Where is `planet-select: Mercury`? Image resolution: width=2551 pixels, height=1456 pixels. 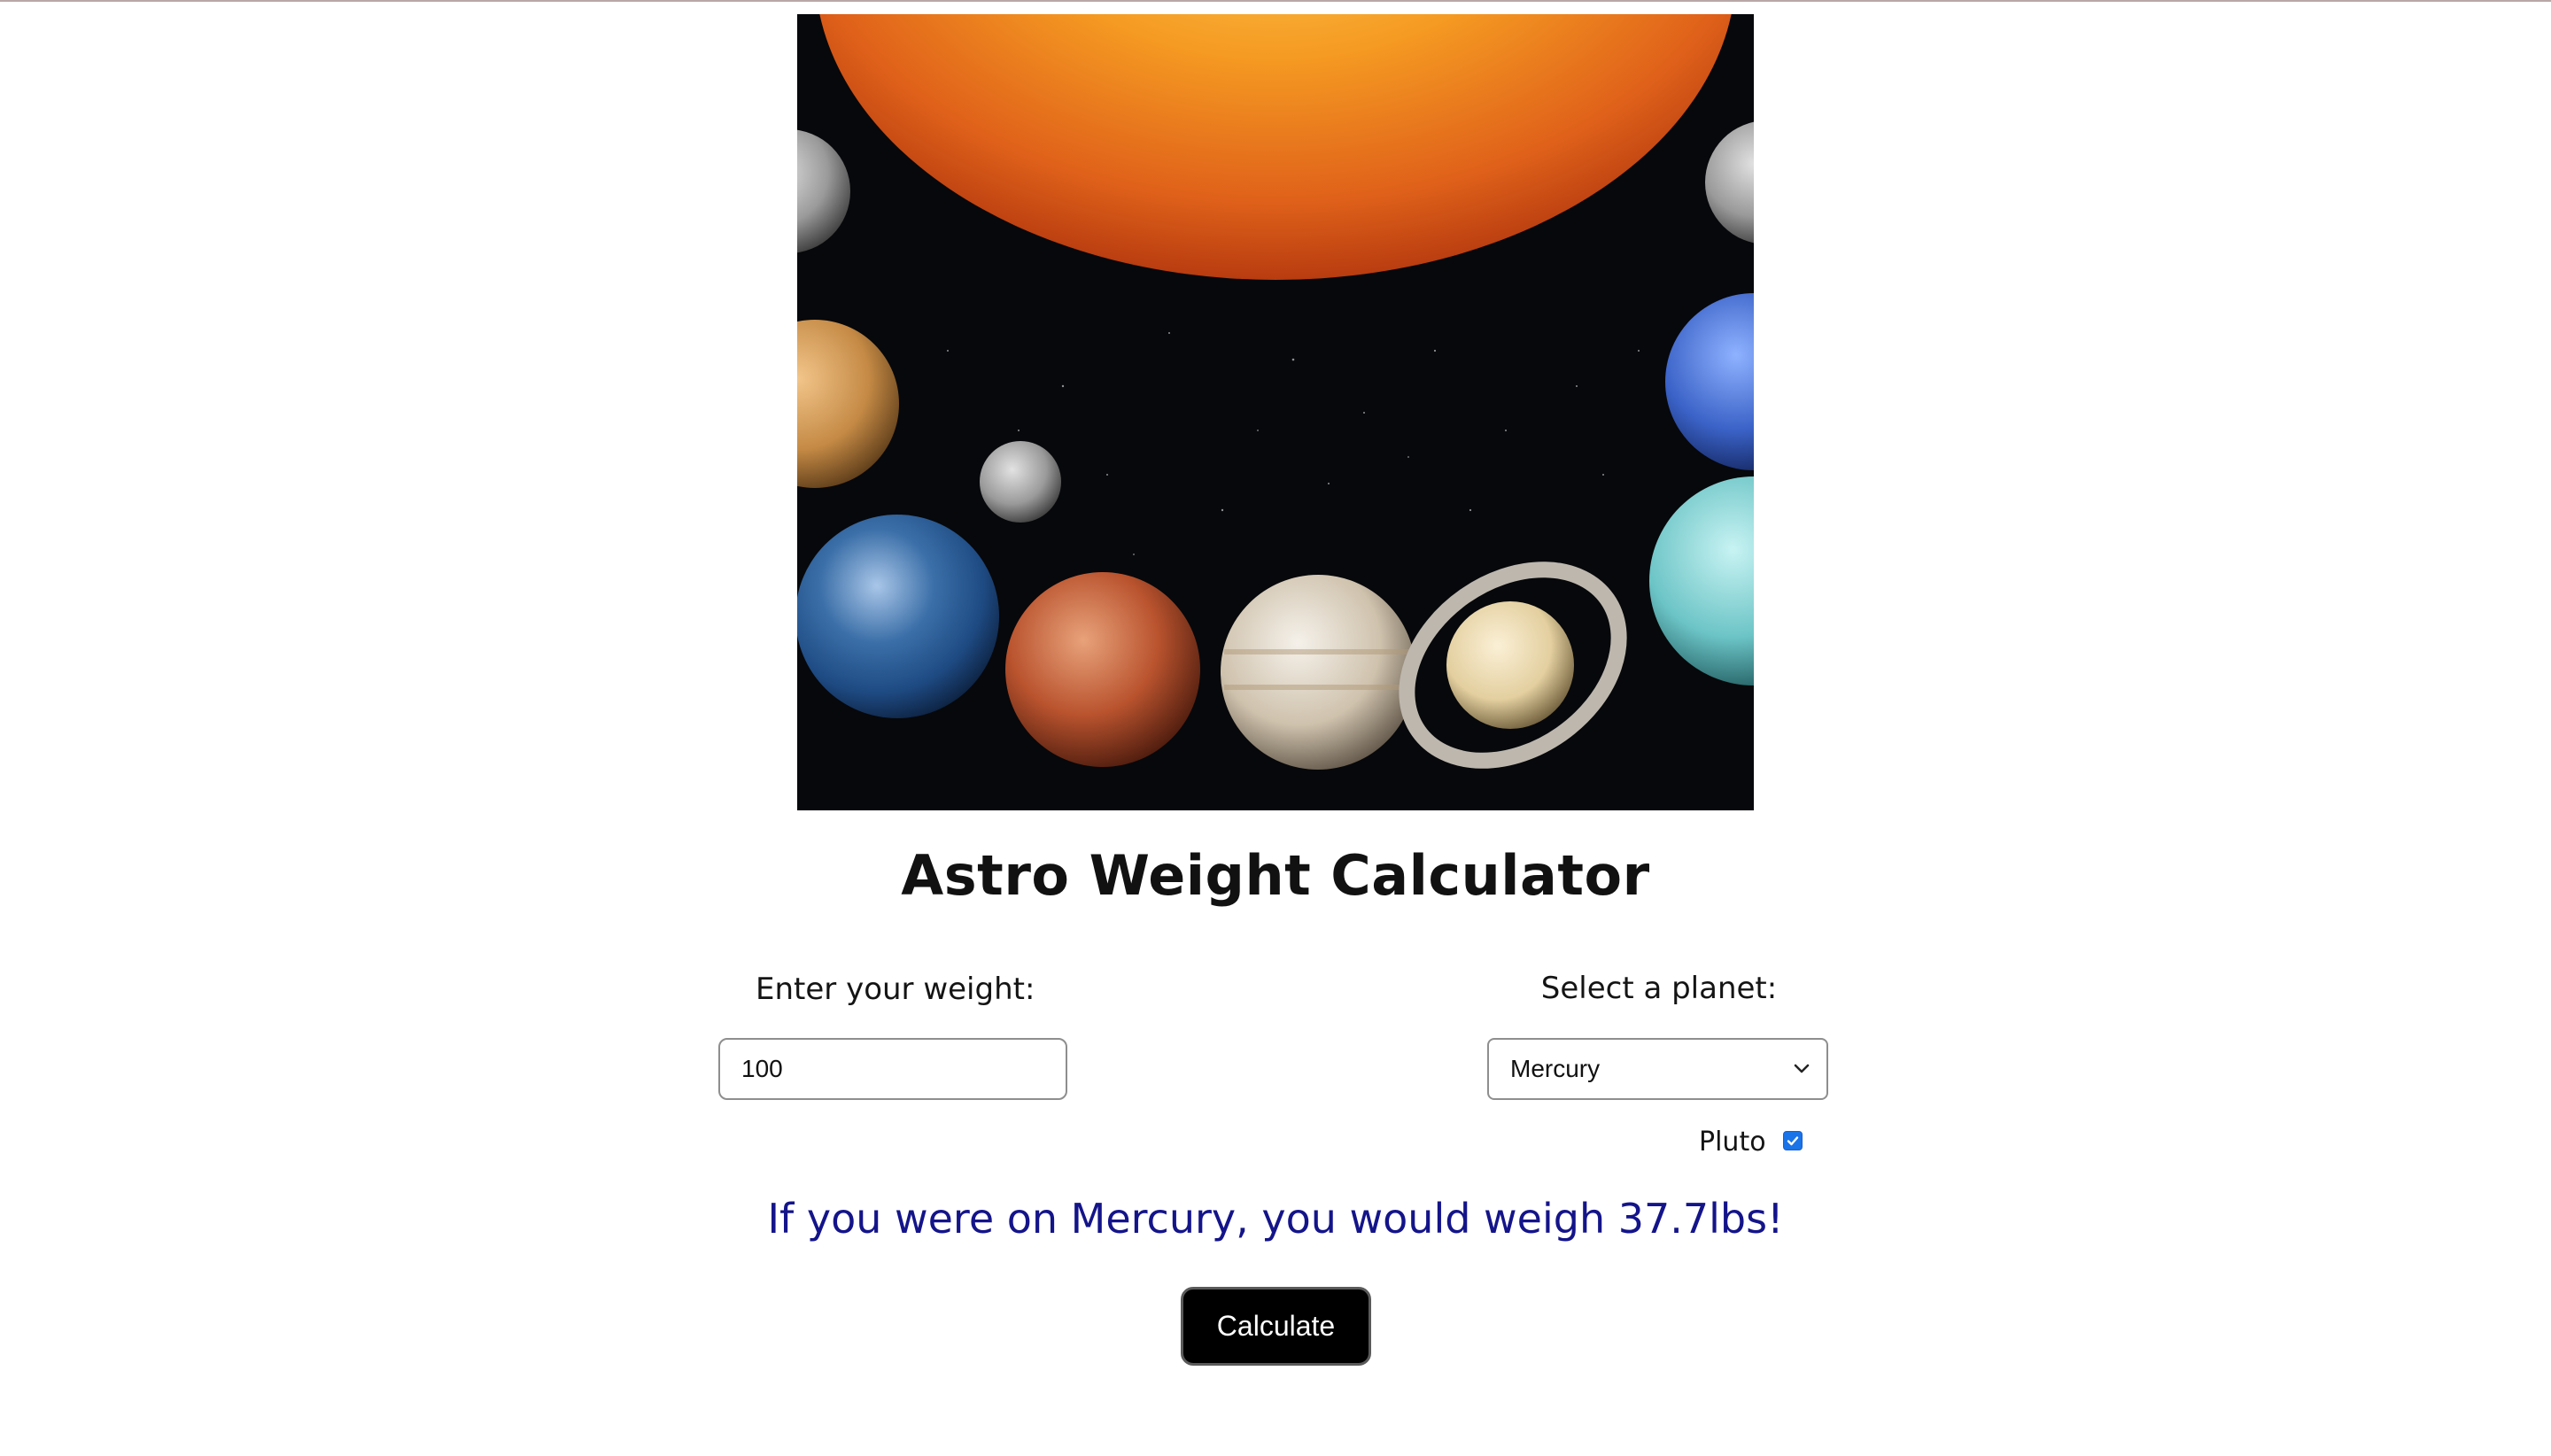 planet-select: Mercury is located at coordinates (1658, 1069).